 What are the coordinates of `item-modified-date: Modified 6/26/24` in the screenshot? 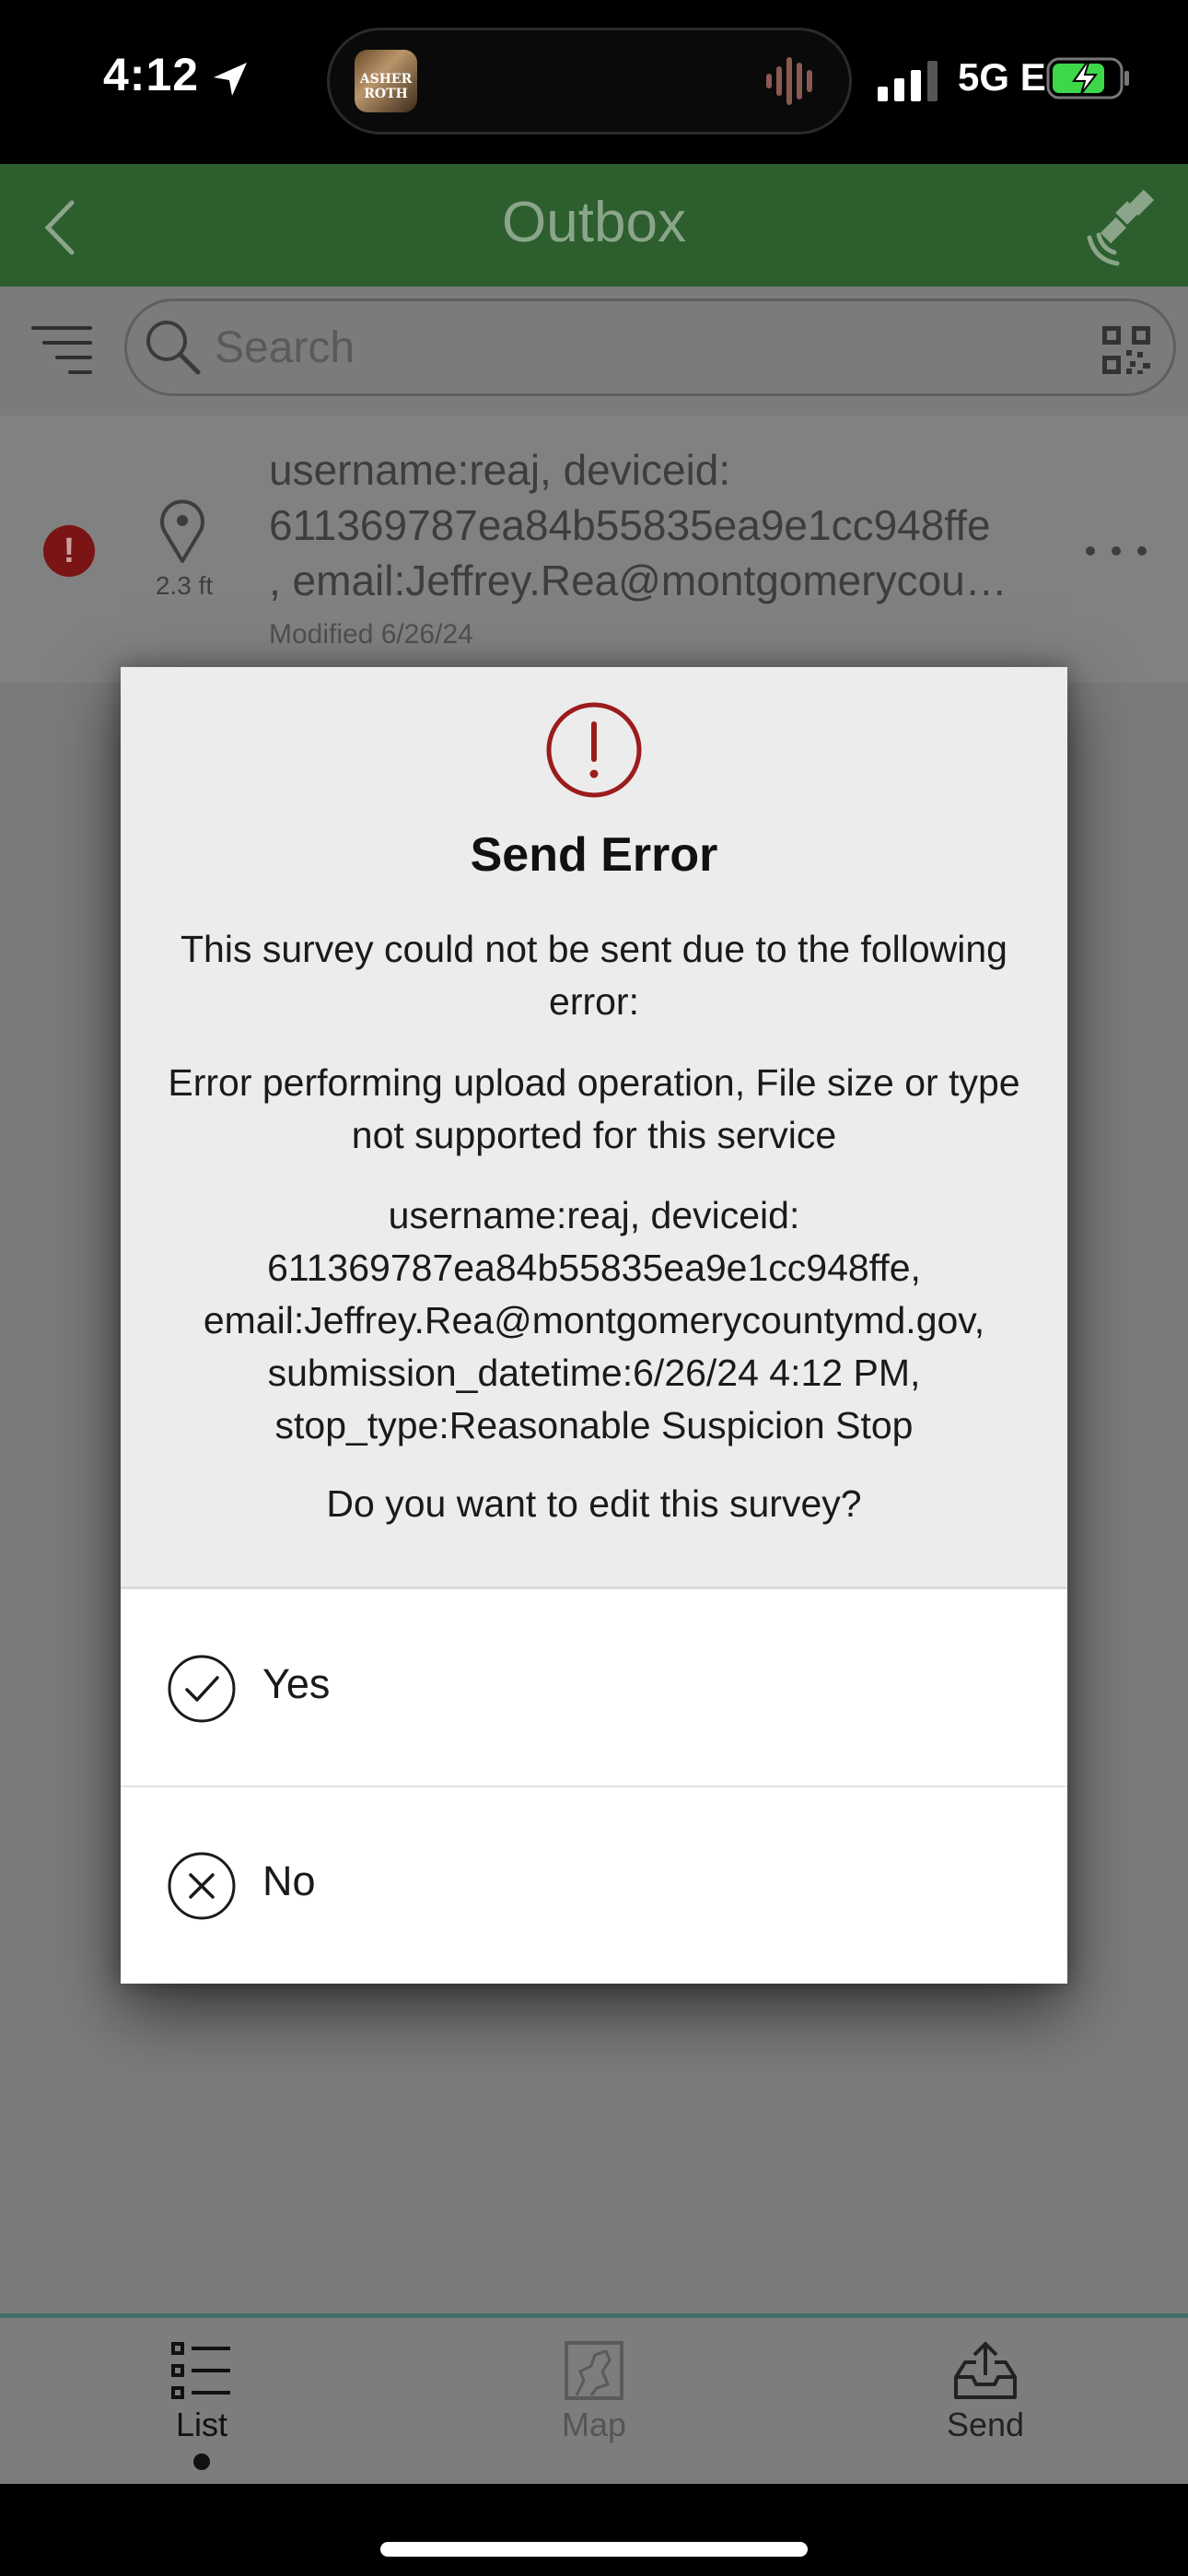 It's located at (371, 634).